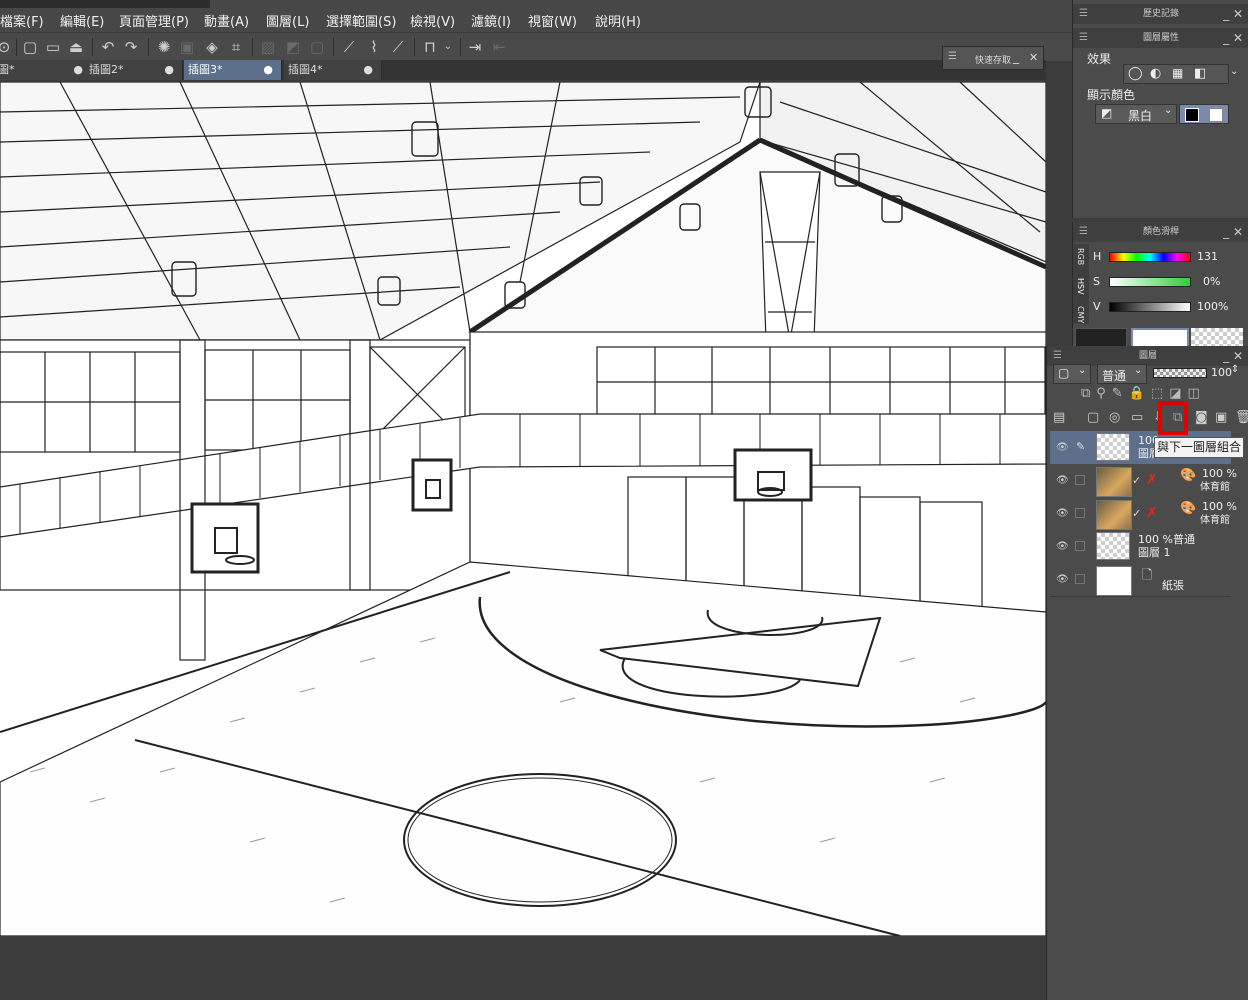 Image resolution: width=1248 pixels, height=1000 pixels. I want to click on transform-icon: ⌗, so click(236, 47).